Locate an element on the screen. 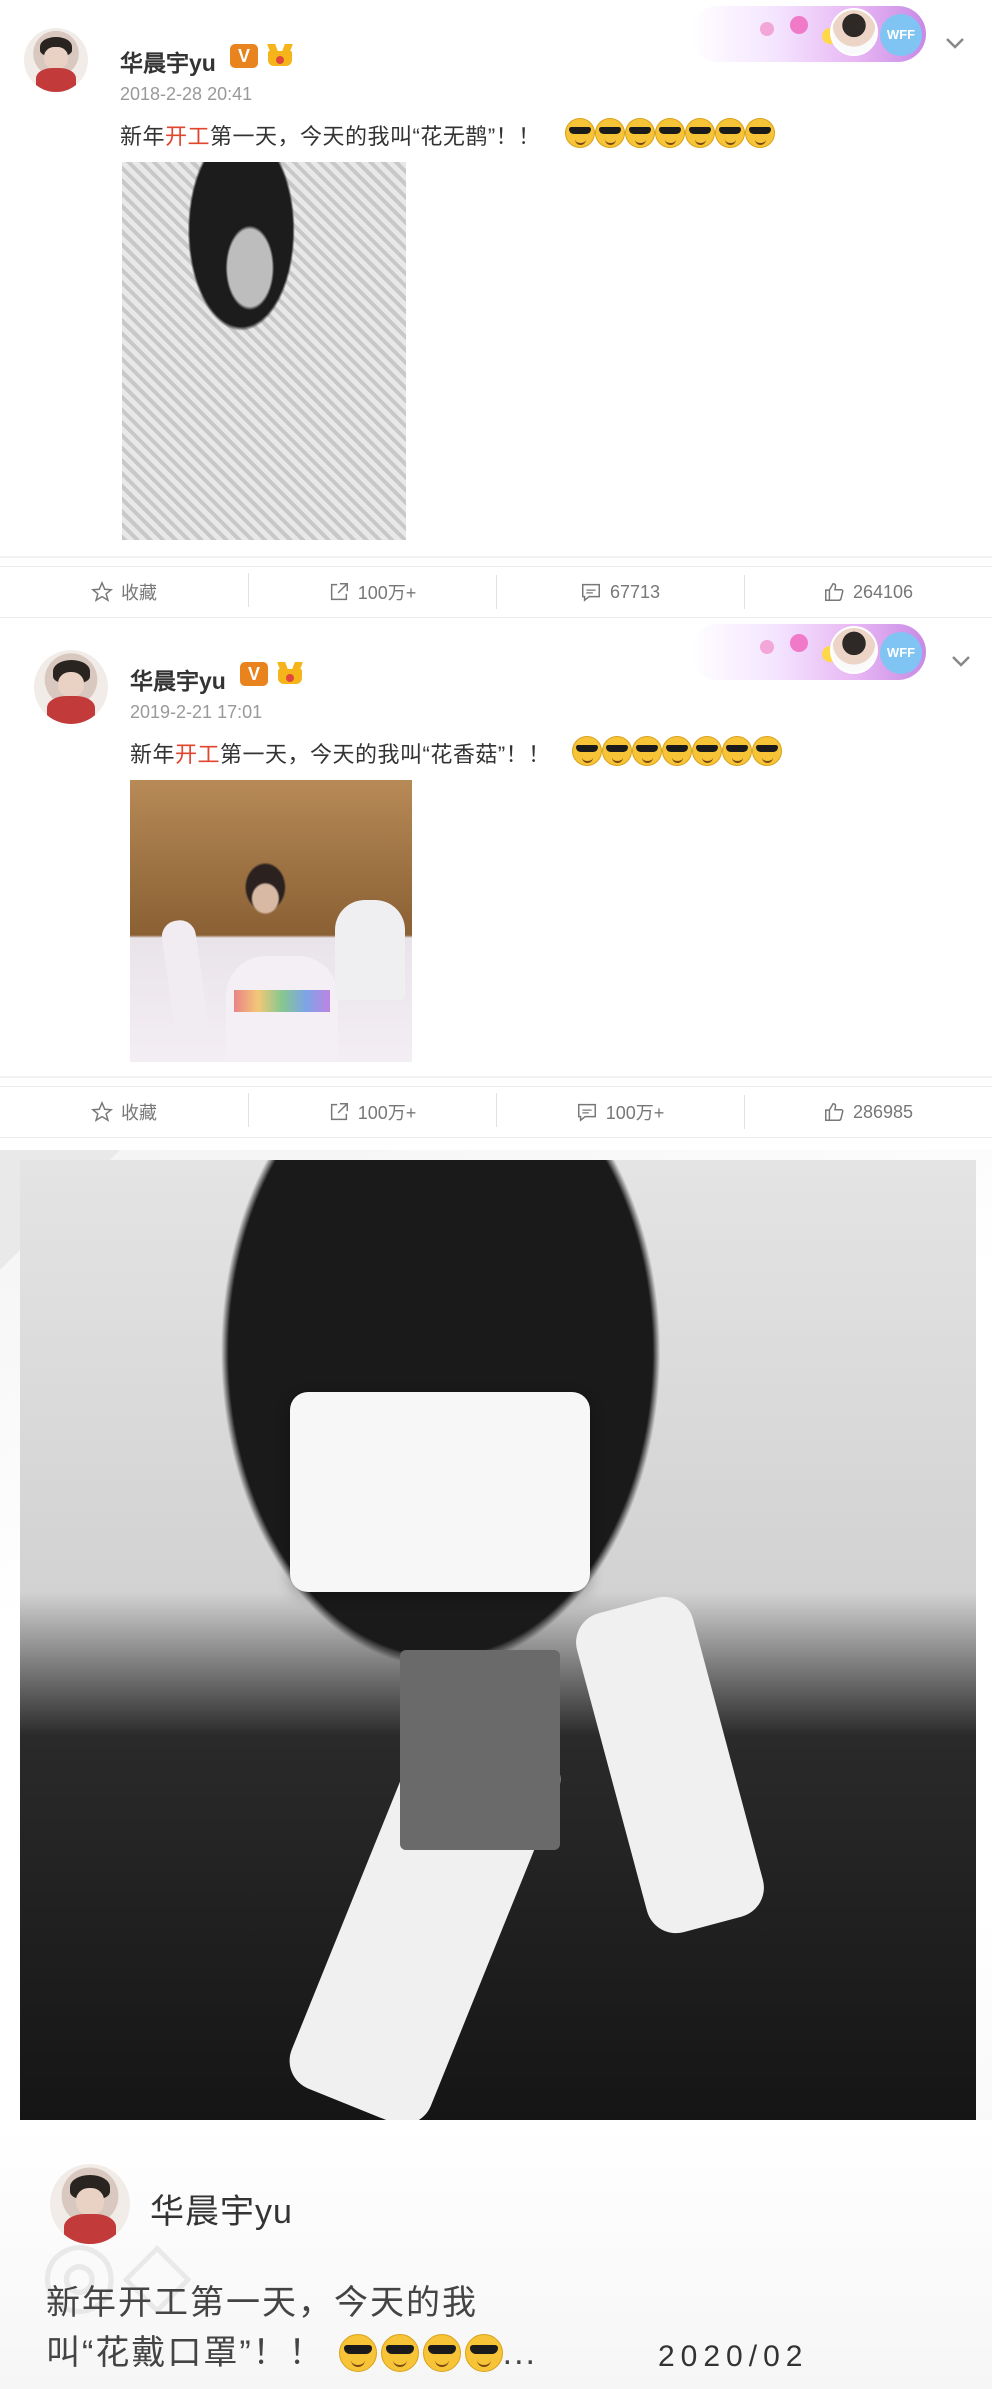 The image size is (992, 2389). card-date: 2020/02 is located at coordinates (733, 2356).